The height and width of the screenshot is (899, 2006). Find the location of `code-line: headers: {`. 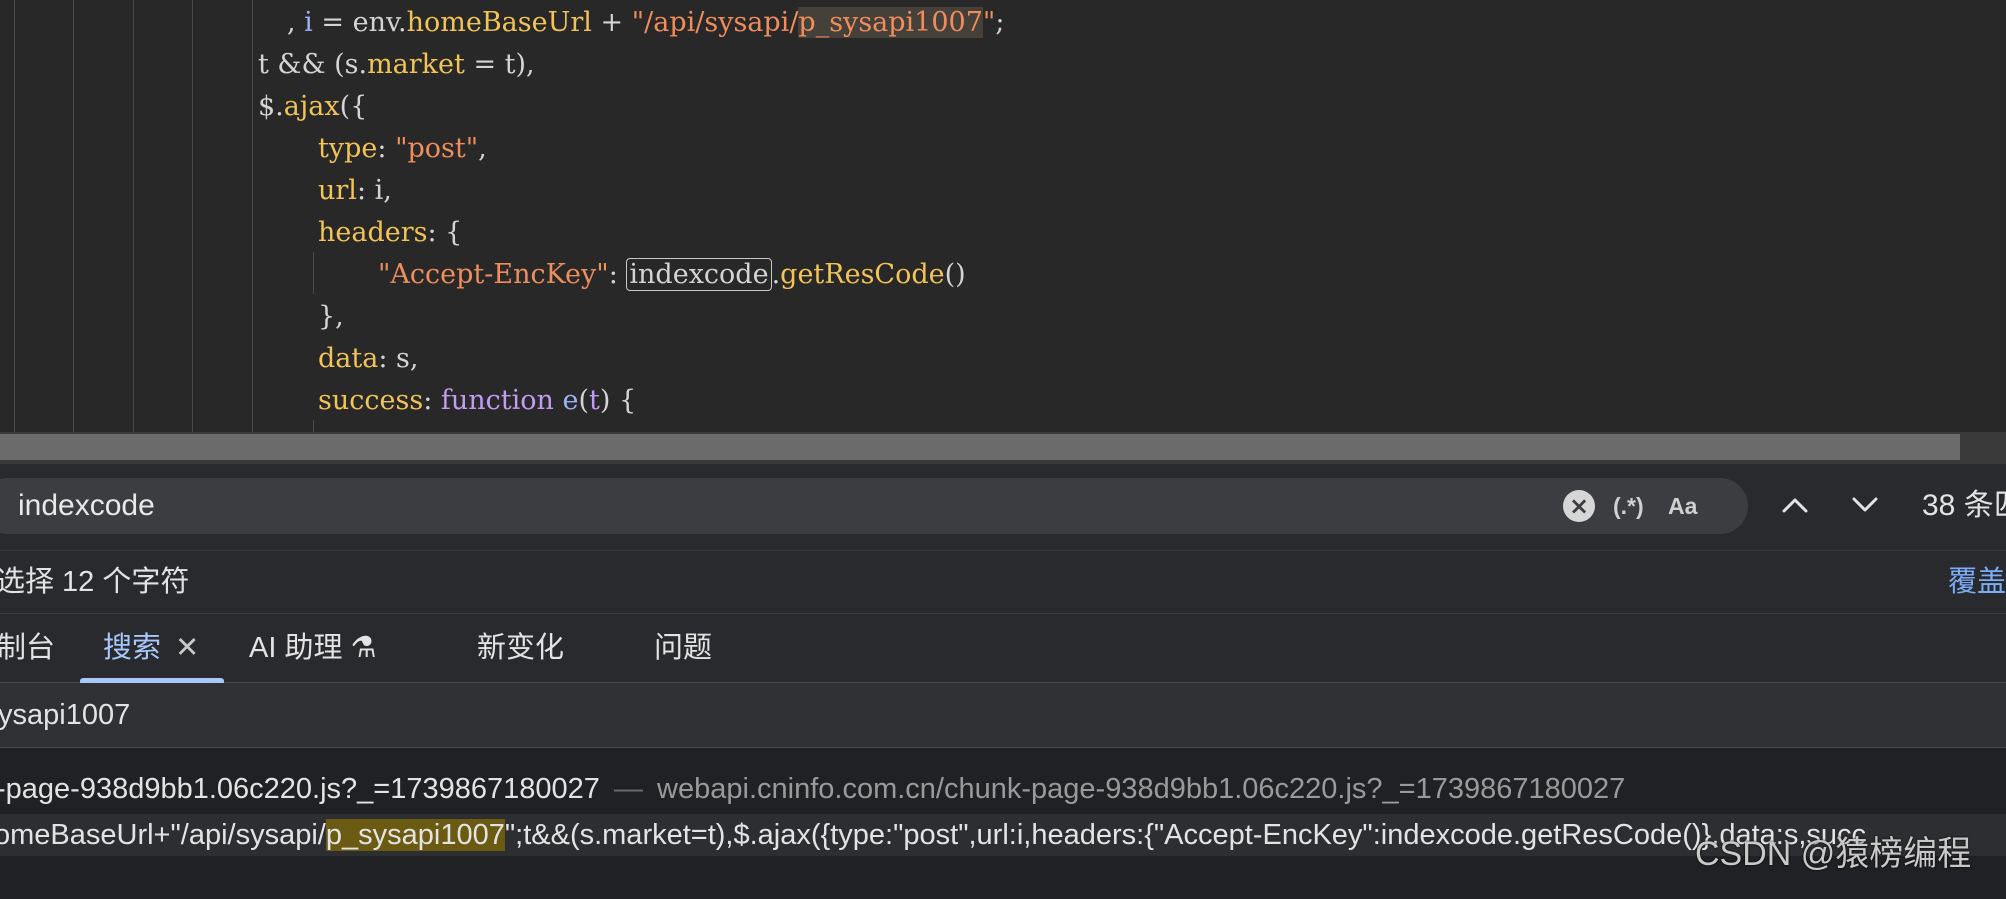

code-line: headers: { is located at coordinates (390, 233).